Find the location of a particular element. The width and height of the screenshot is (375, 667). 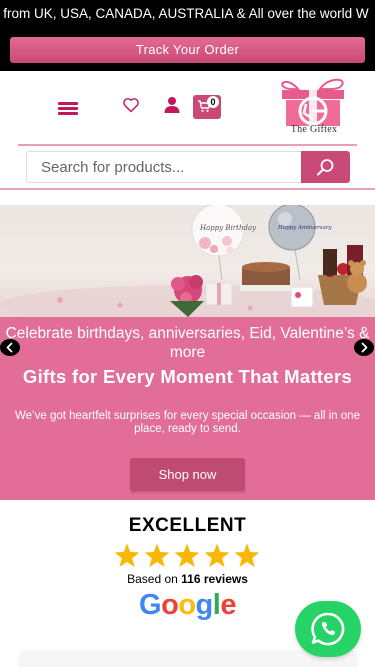

reviews-based-on: Based on 116 reviews is located at coordinates (187, 579).